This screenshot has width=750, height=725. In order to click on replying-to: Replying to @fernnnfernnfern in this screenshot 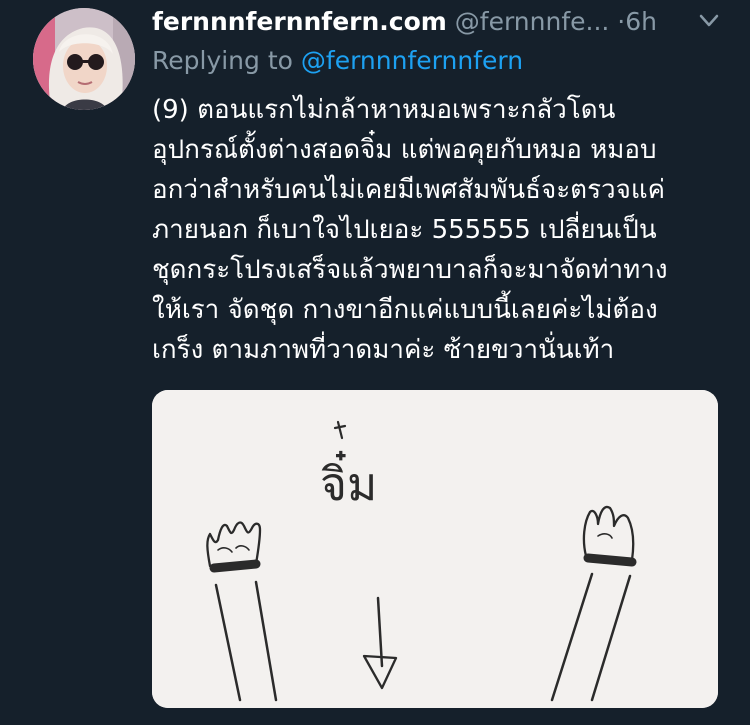, I will do `click(337, 61)`.